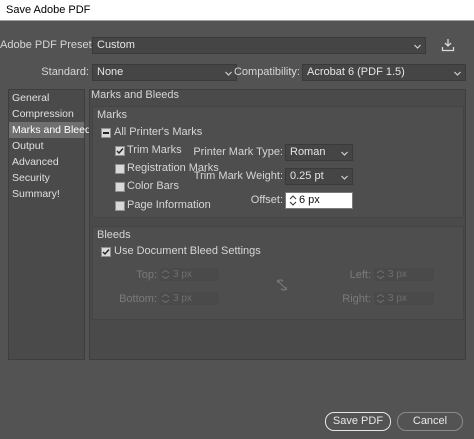 The image size is (474, 439). What do you see at coordinates (46, 146) in the screenshot?
I see `sidebar-item-output: Output` at bounding box center [46, 146].